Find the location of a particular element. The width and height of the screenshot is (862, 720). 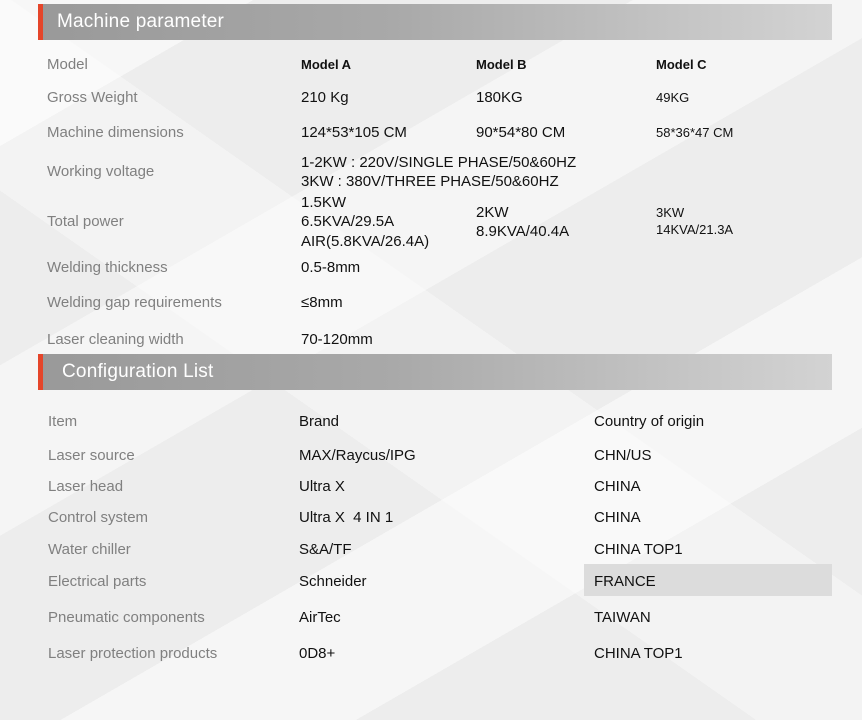

welding-gap-label: Welding gap requirements is located at coordinates (134, 302).